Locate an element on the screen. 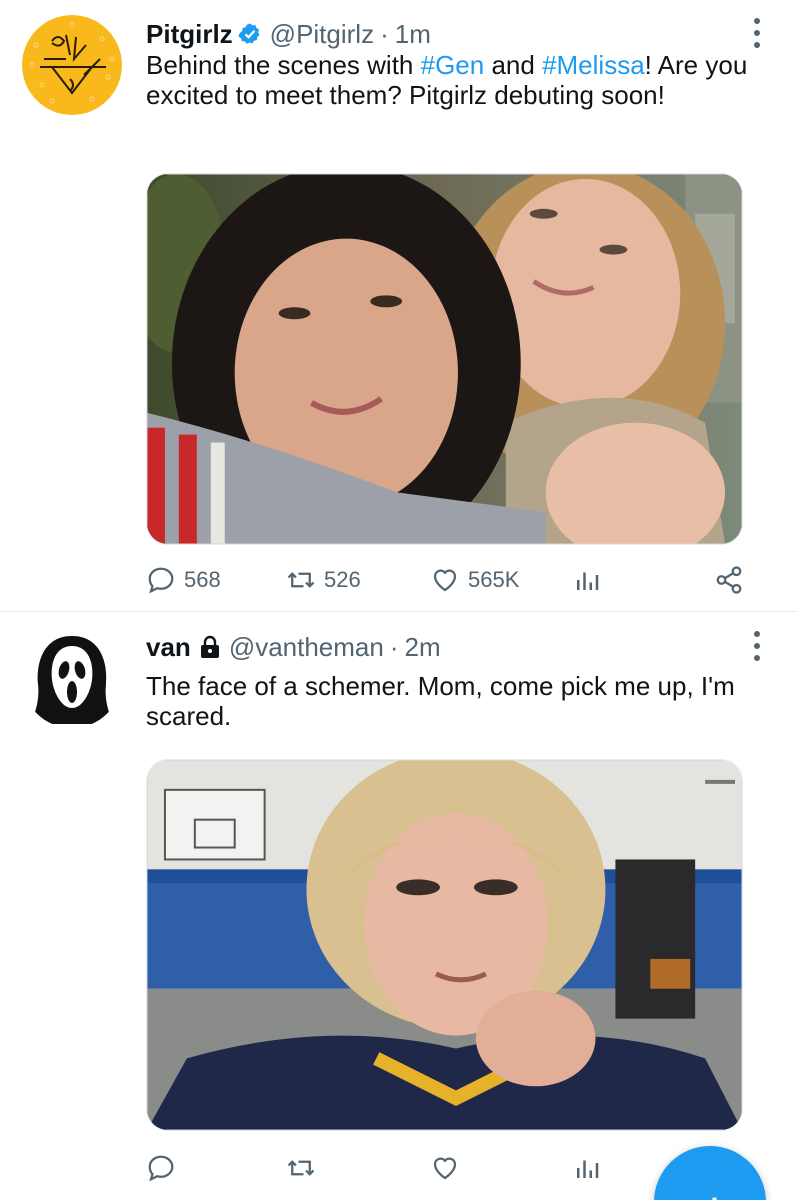  tweet-actions: 568 526 565K is located at coordinates (451, 580).